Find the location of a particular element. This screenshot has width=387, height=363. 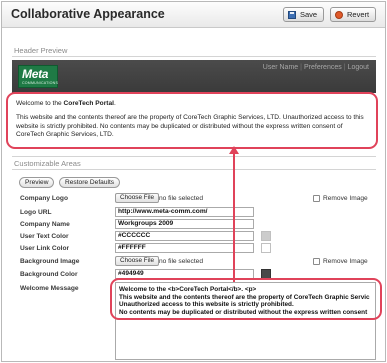

customizable-areas-heading: Customizable Areas is located at coordinates (47, 163).